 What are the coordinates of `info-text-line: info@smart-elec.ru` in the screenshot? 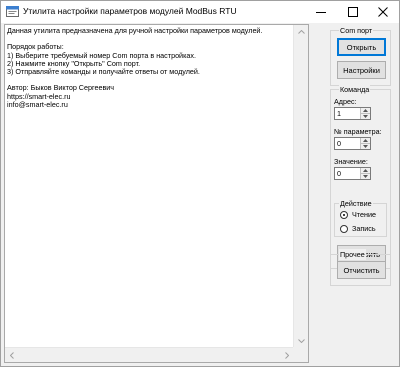 It's located at (37, 104).